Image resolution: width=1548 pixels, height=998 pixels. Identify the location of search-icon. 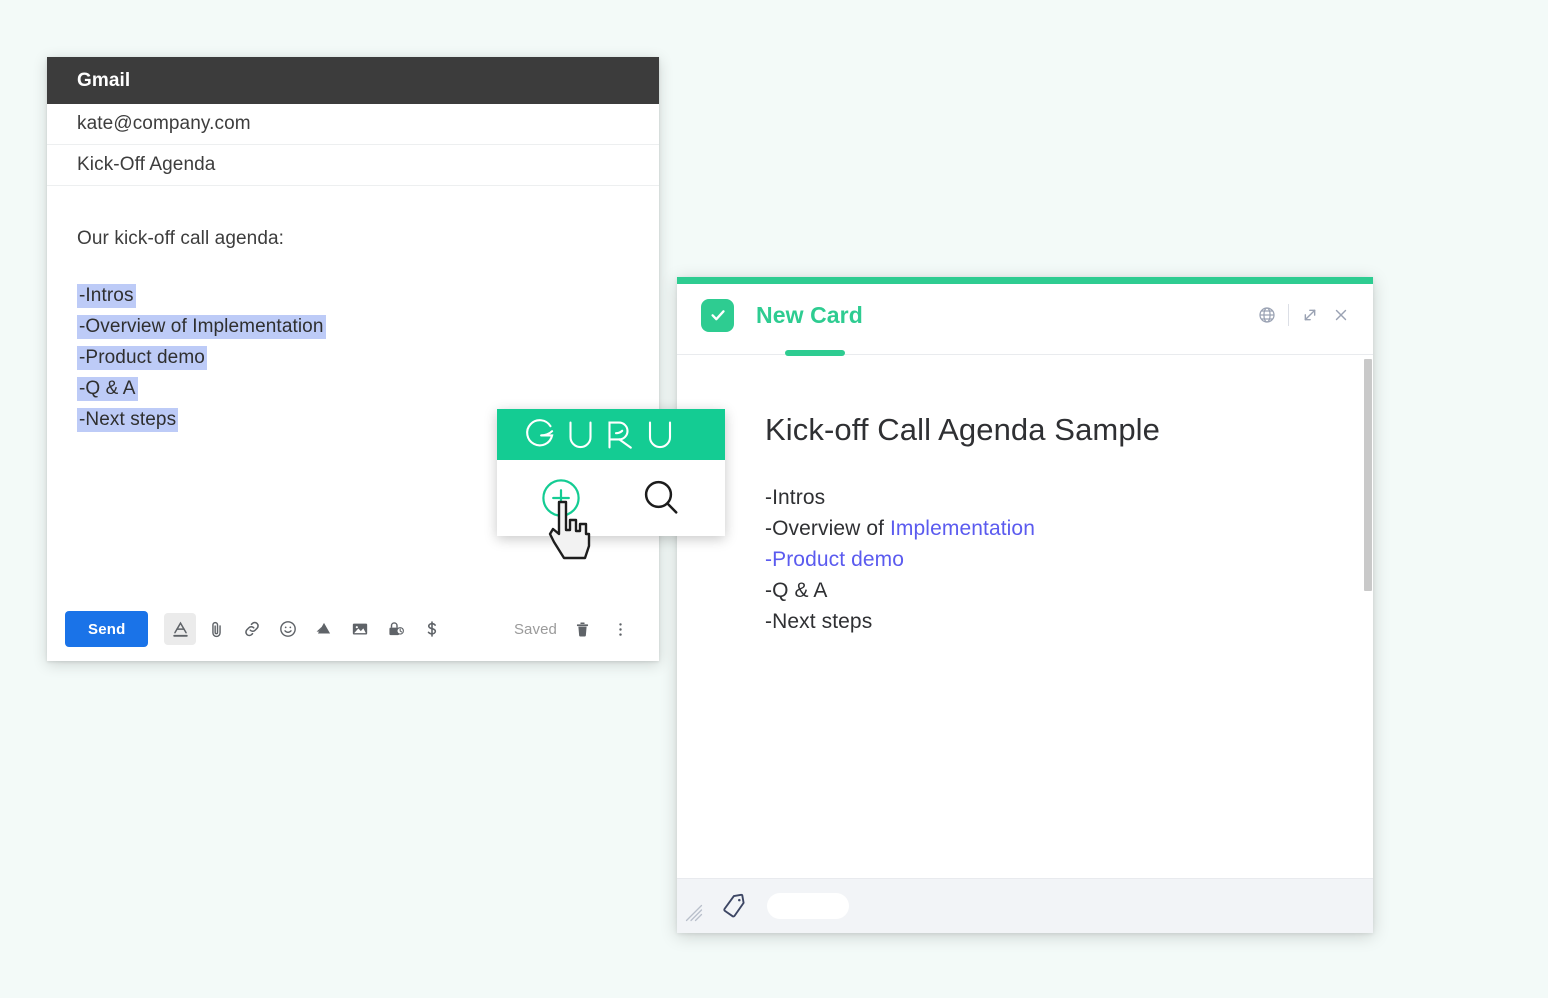
(661, 498).